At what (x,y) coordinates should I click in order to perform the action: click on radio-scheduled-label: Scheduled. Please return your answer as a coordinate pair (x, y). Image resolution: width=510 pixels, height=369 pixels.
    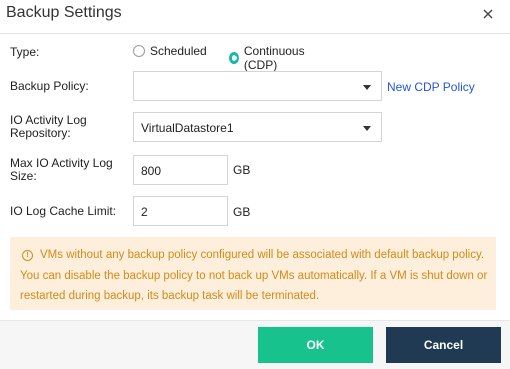
    Looking at the image, I should click on (178, 51).